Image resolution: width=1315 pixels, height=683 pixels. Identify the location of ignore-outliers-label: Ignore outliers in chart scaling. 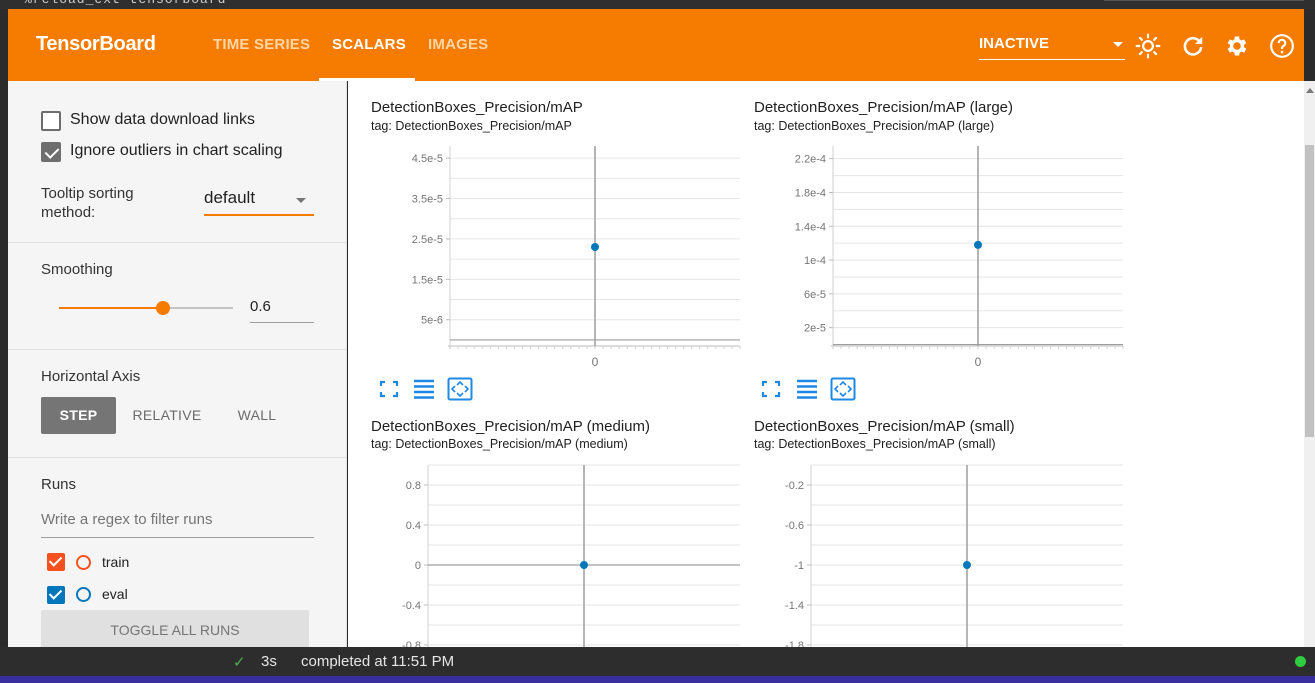
(176, 150).